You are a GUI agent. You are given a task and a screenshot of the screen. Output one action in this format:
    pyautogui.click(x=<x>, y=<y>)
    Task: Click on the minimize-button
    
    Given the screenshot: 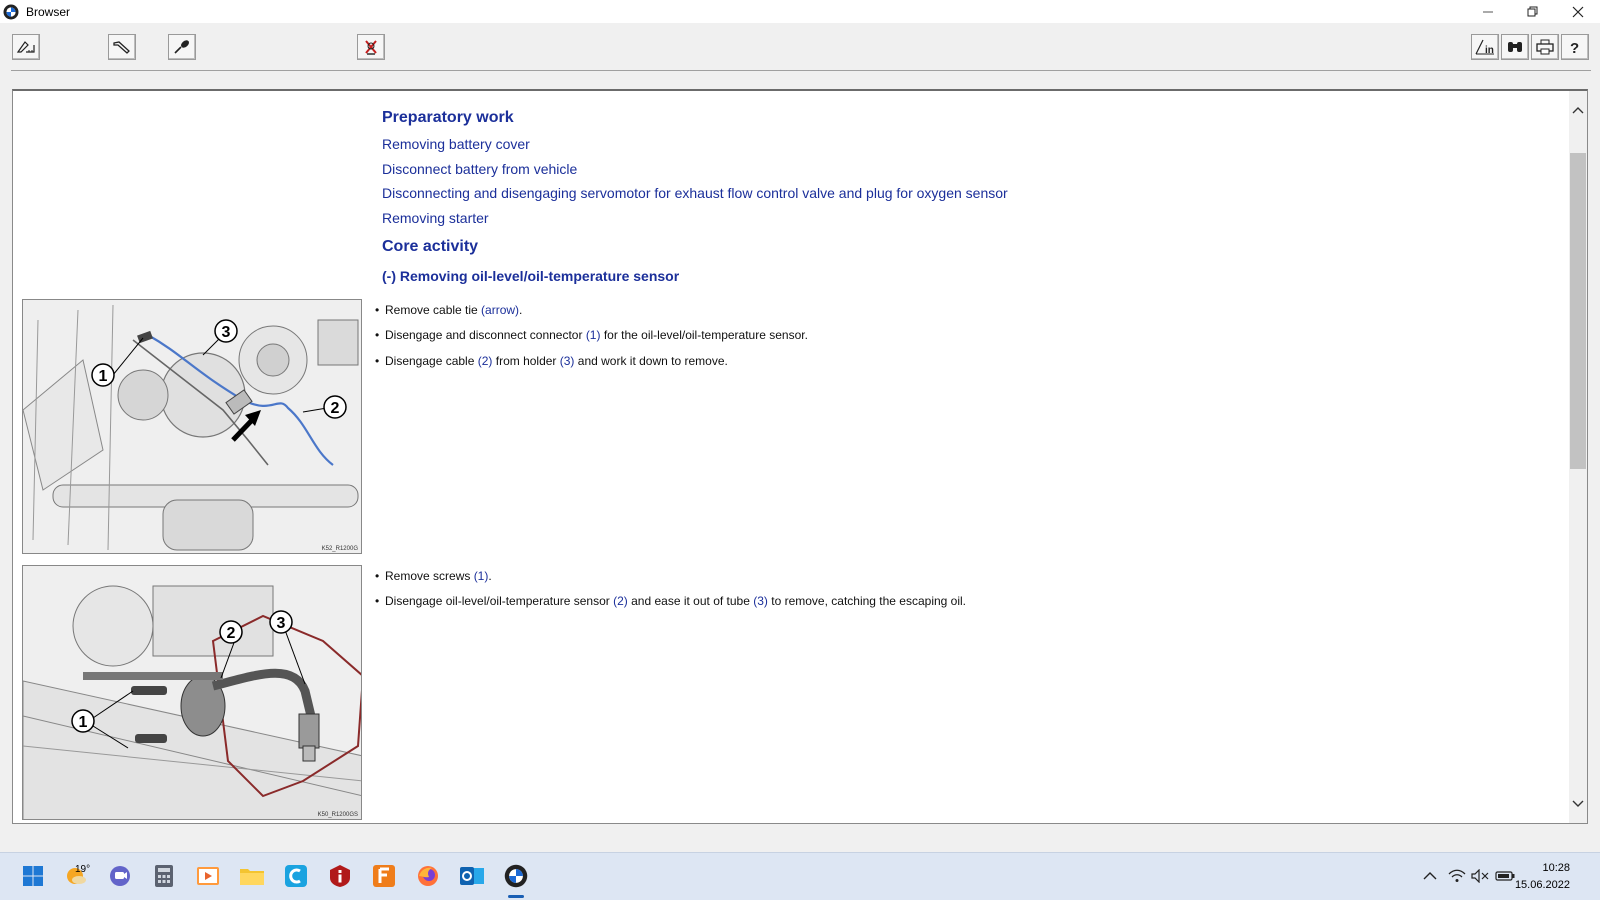 What is the action you would take?
    pyautogui.click(x=1487, y=11)
    